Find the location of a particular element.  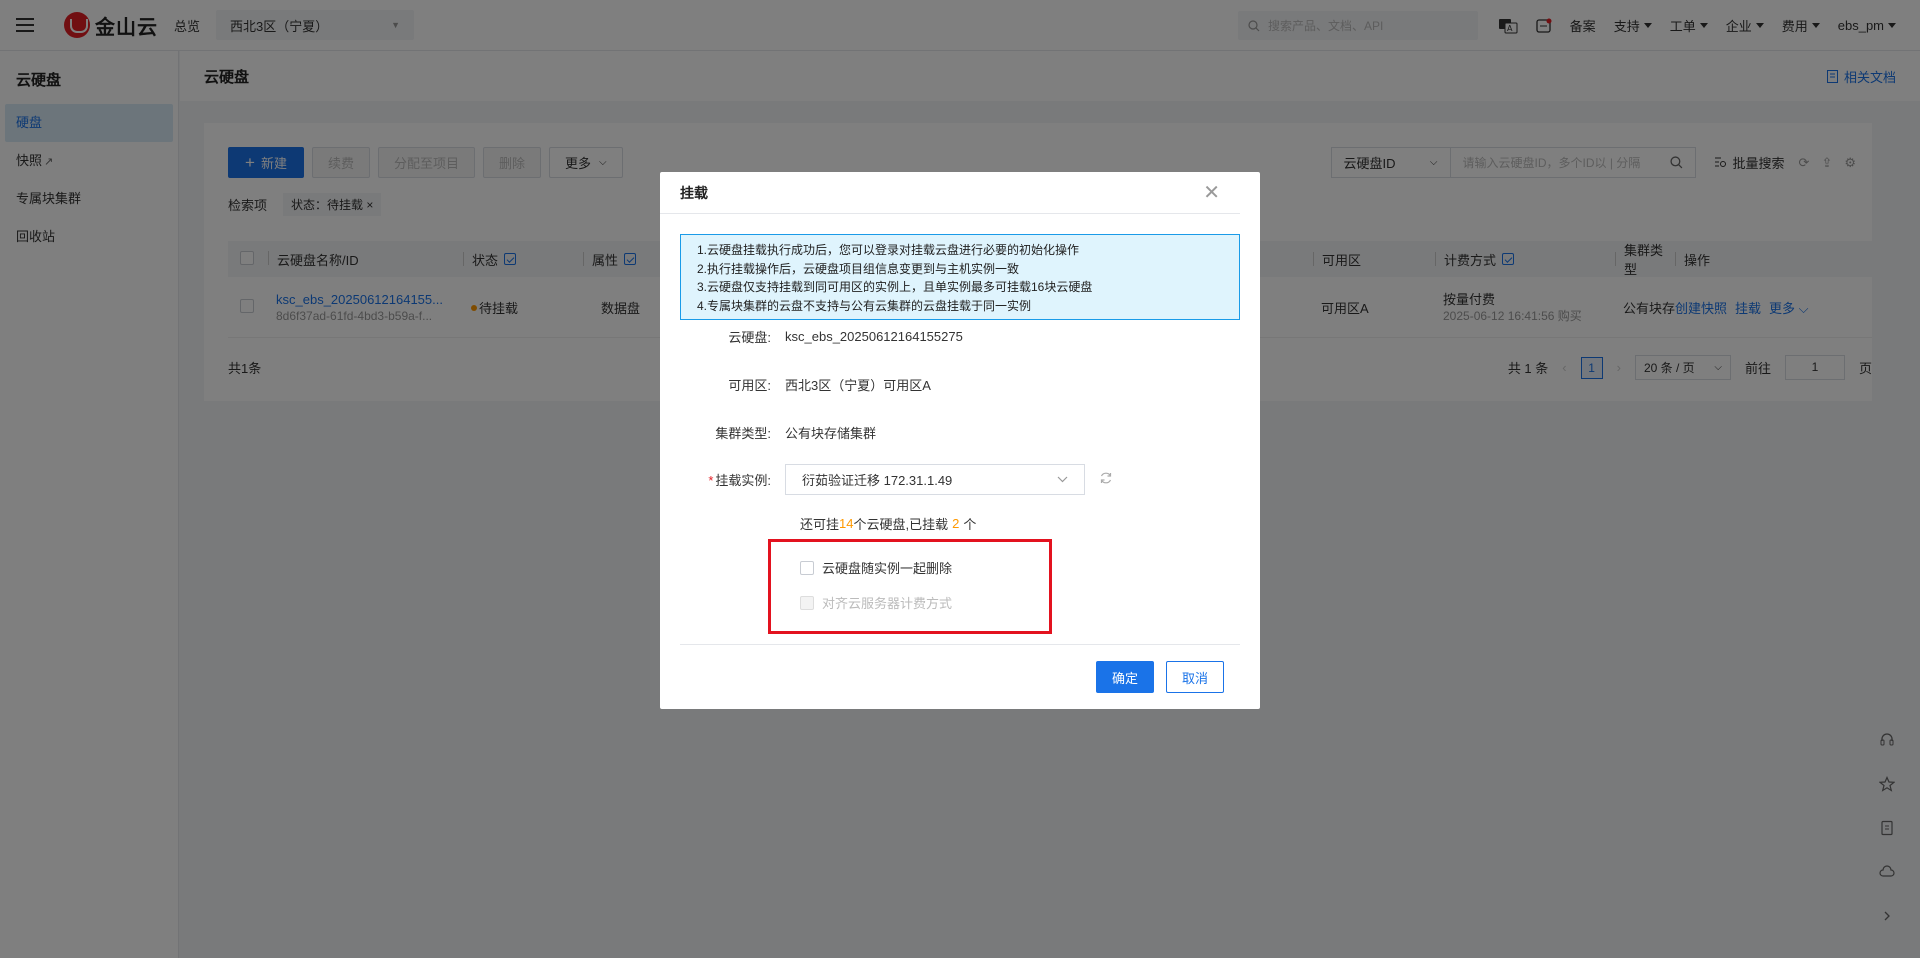

floating-toolbar is located at coordinates (1887, 828).